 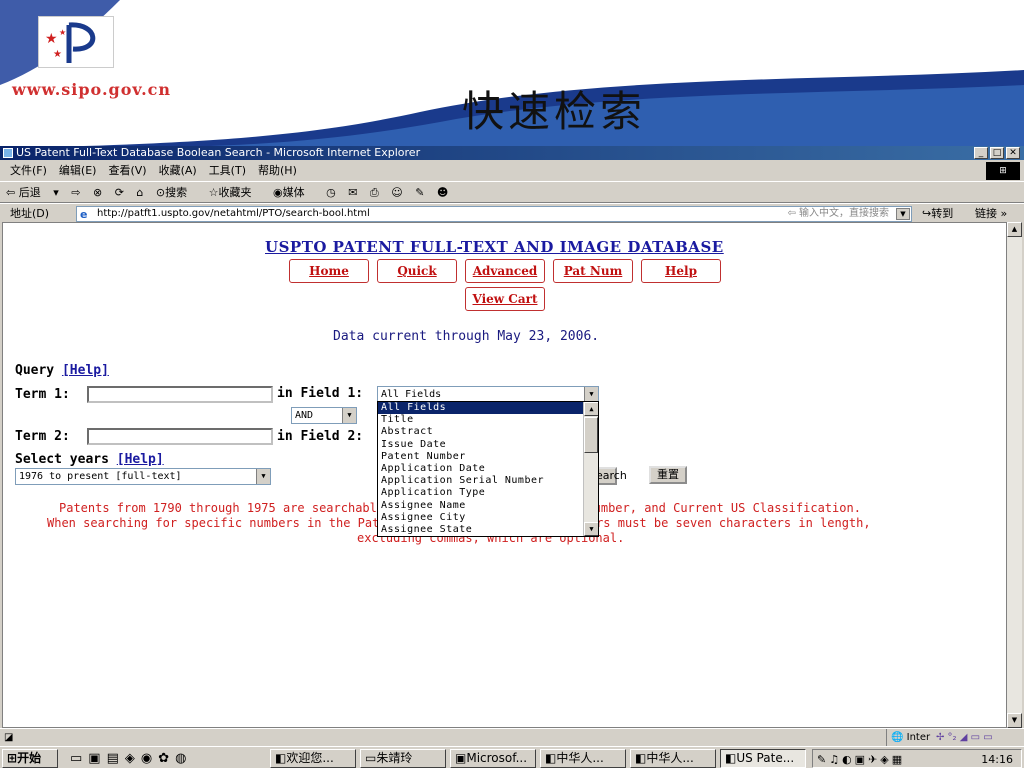 What do you see at coordinates (403, 758) in the screenshot?
I see `task-button: ▭朱靖玲` at bounding box center [403, 758].